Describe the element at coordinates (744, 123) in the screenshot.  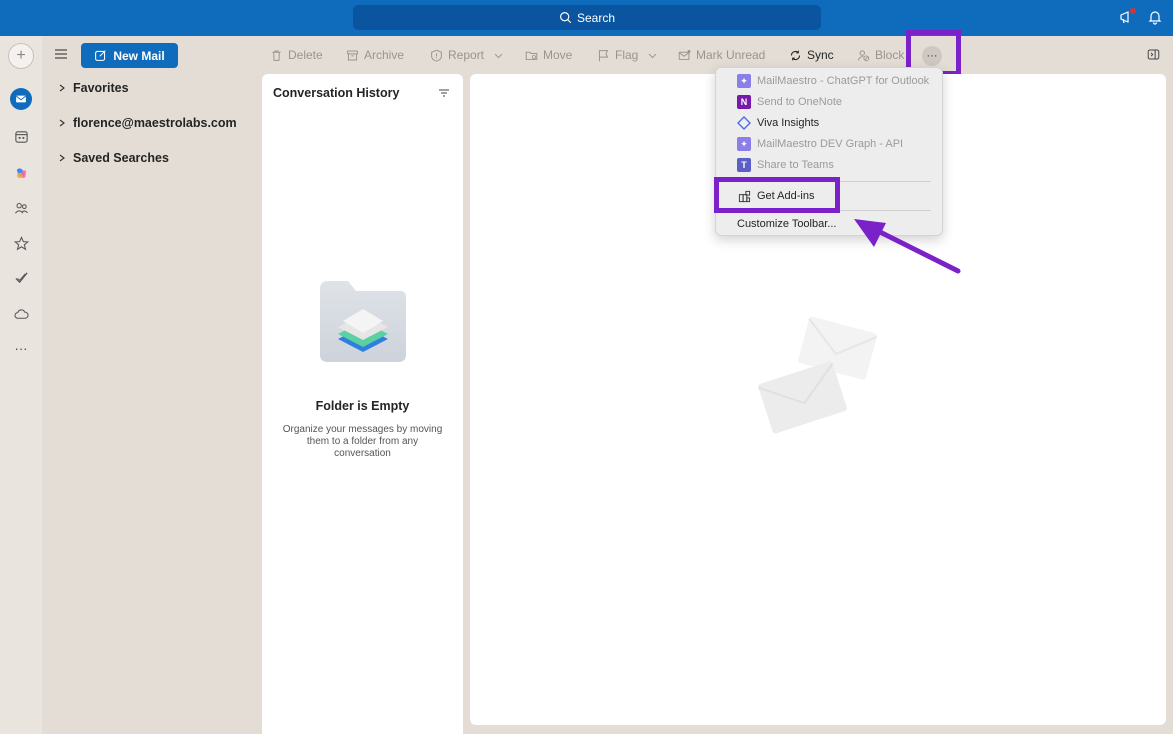
I see `viva-insights-icon` at that location.